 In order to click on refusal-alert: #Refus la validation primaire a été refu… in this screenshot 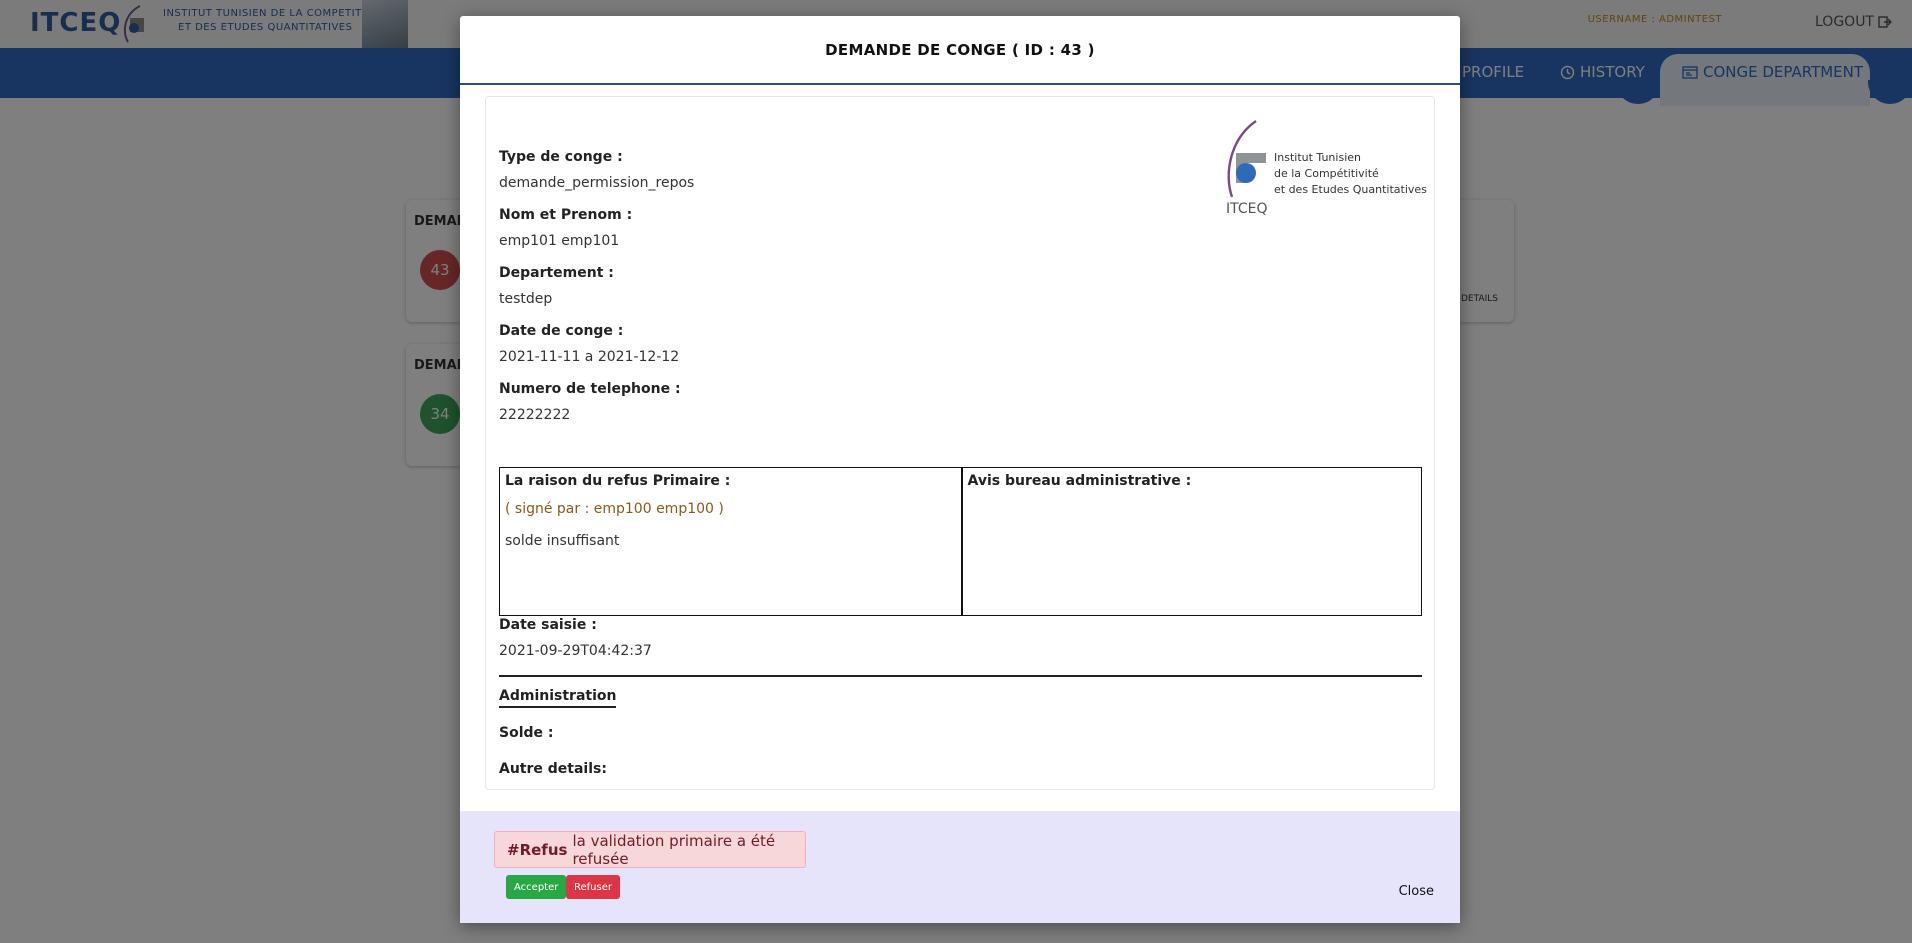, I will do `click(650, 849)`.